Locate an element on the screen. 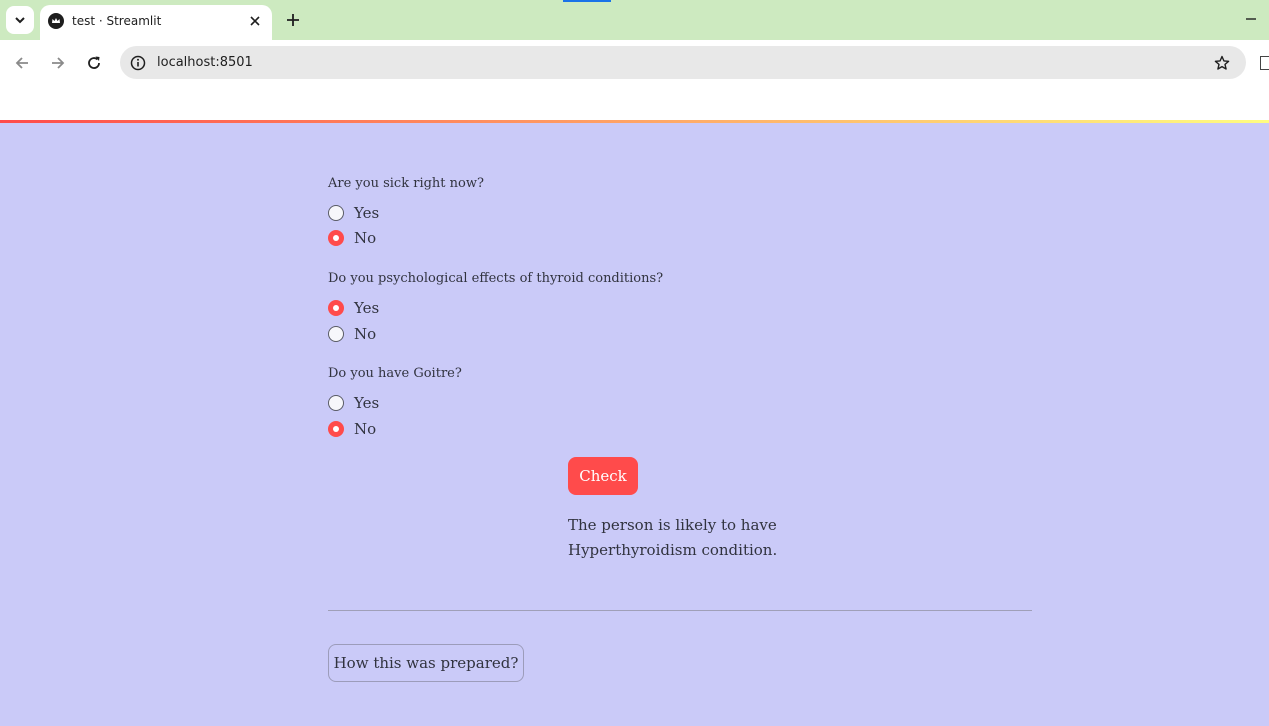 Image resolution: width=1269 pixels, height=726 pixels. app-header is located at coordinates (634, 103).